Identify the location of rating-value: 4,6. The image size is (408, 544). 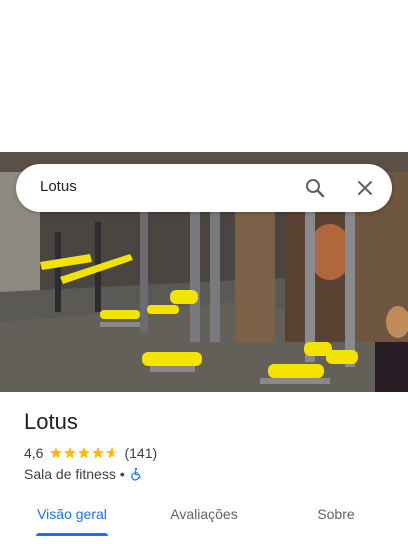
(34, 453).